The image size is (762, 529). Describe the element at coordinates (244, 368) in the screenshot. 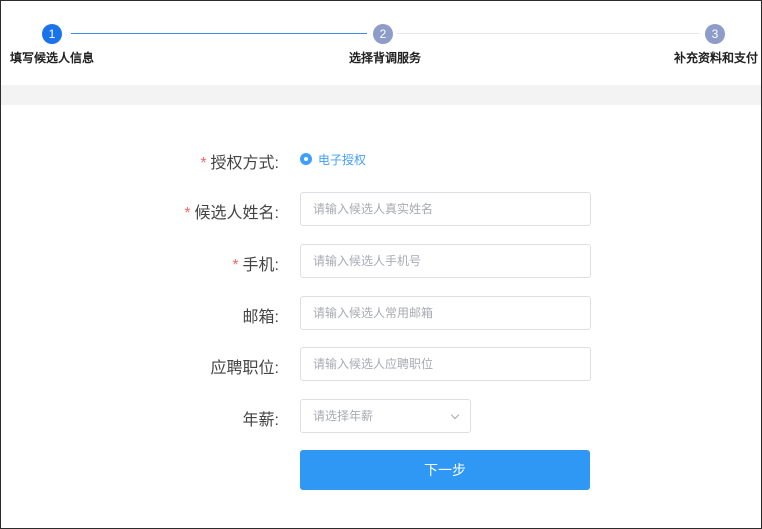

I see `position-label: 应聘职位:` at that location.